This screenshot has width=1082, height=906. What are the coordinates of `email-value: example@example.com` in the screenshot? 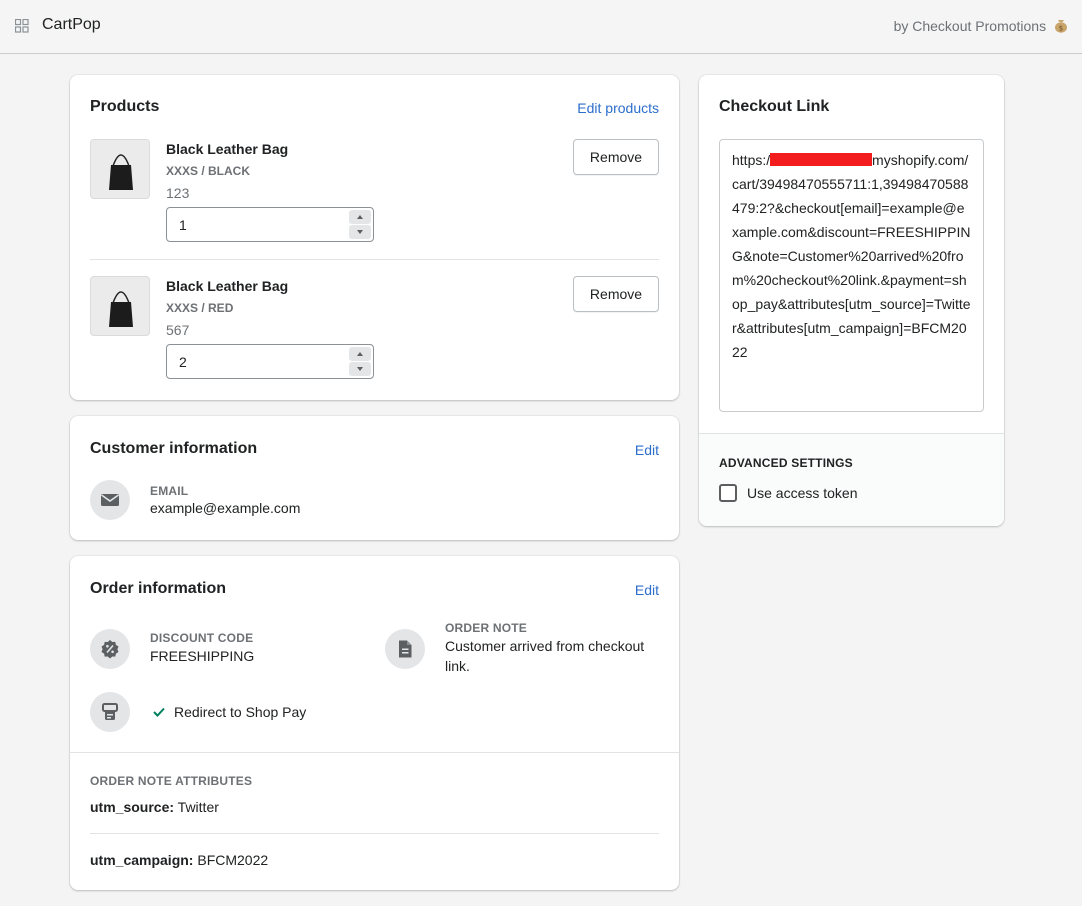 It's located at (225, 508).